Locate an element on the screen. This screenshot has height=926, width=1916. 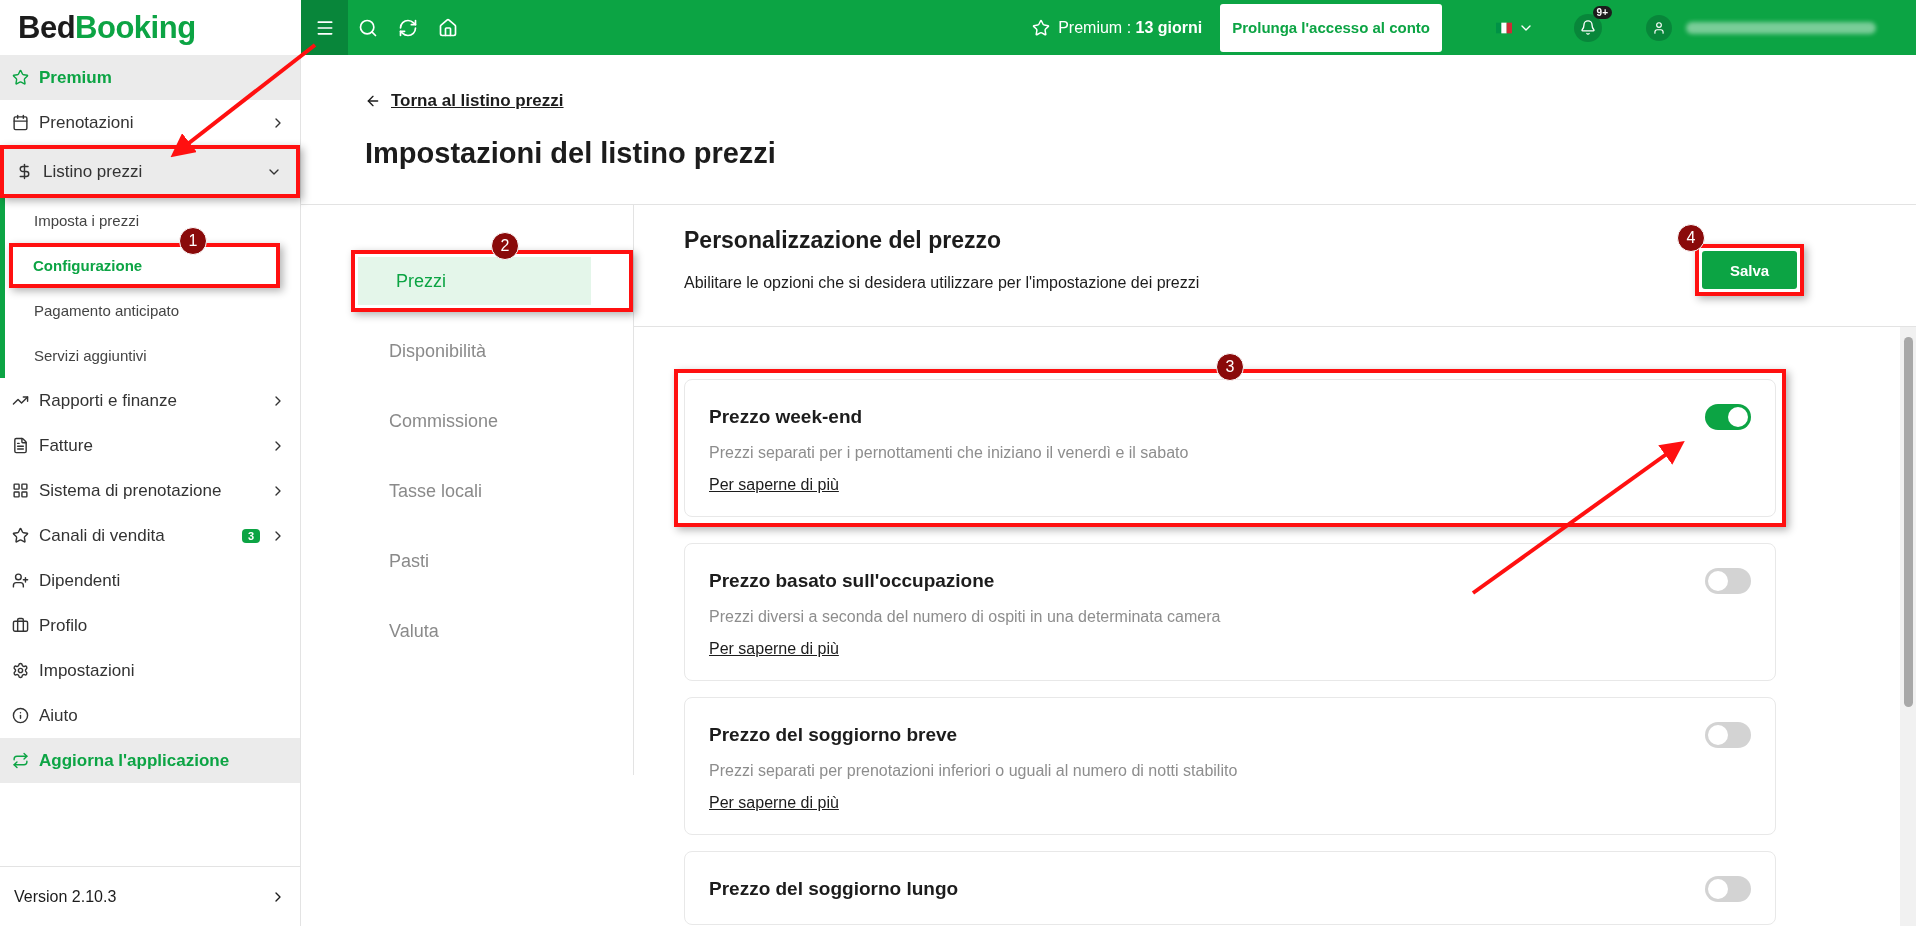
arrow-left-icon is located at coordinates (373, 101).